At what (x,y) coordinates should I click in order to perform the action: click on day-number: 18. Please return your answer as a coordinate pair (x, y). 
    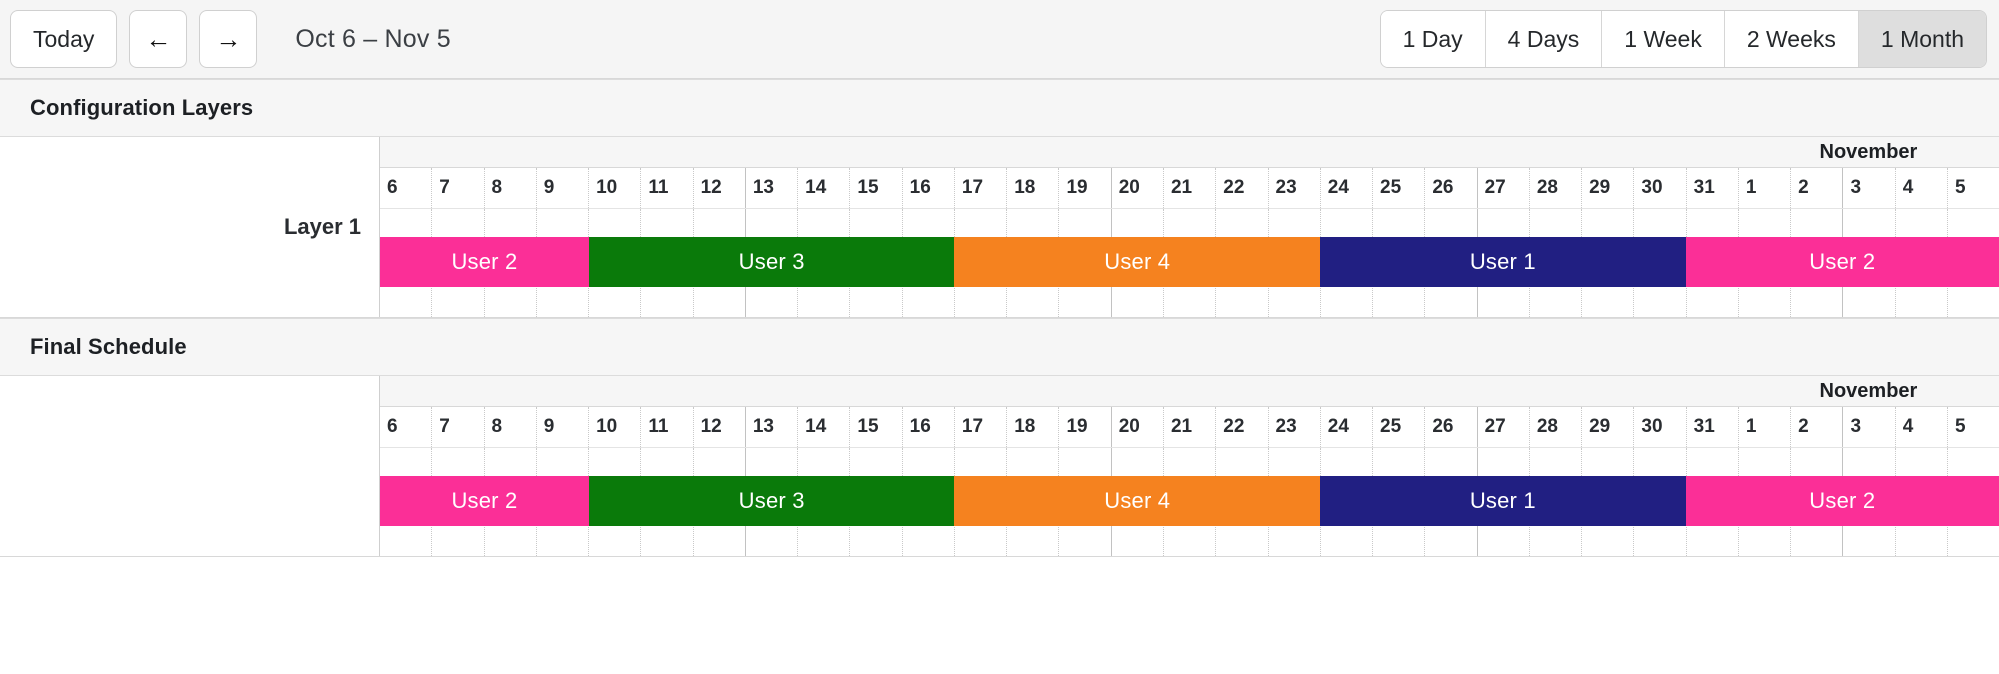
    Looking at the image, I should click on (1025, 187).